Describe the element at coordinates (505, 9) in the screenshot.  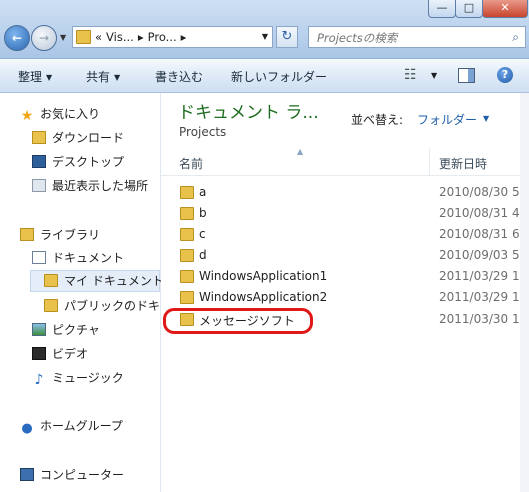
I see `close-button: ✕` at that location.